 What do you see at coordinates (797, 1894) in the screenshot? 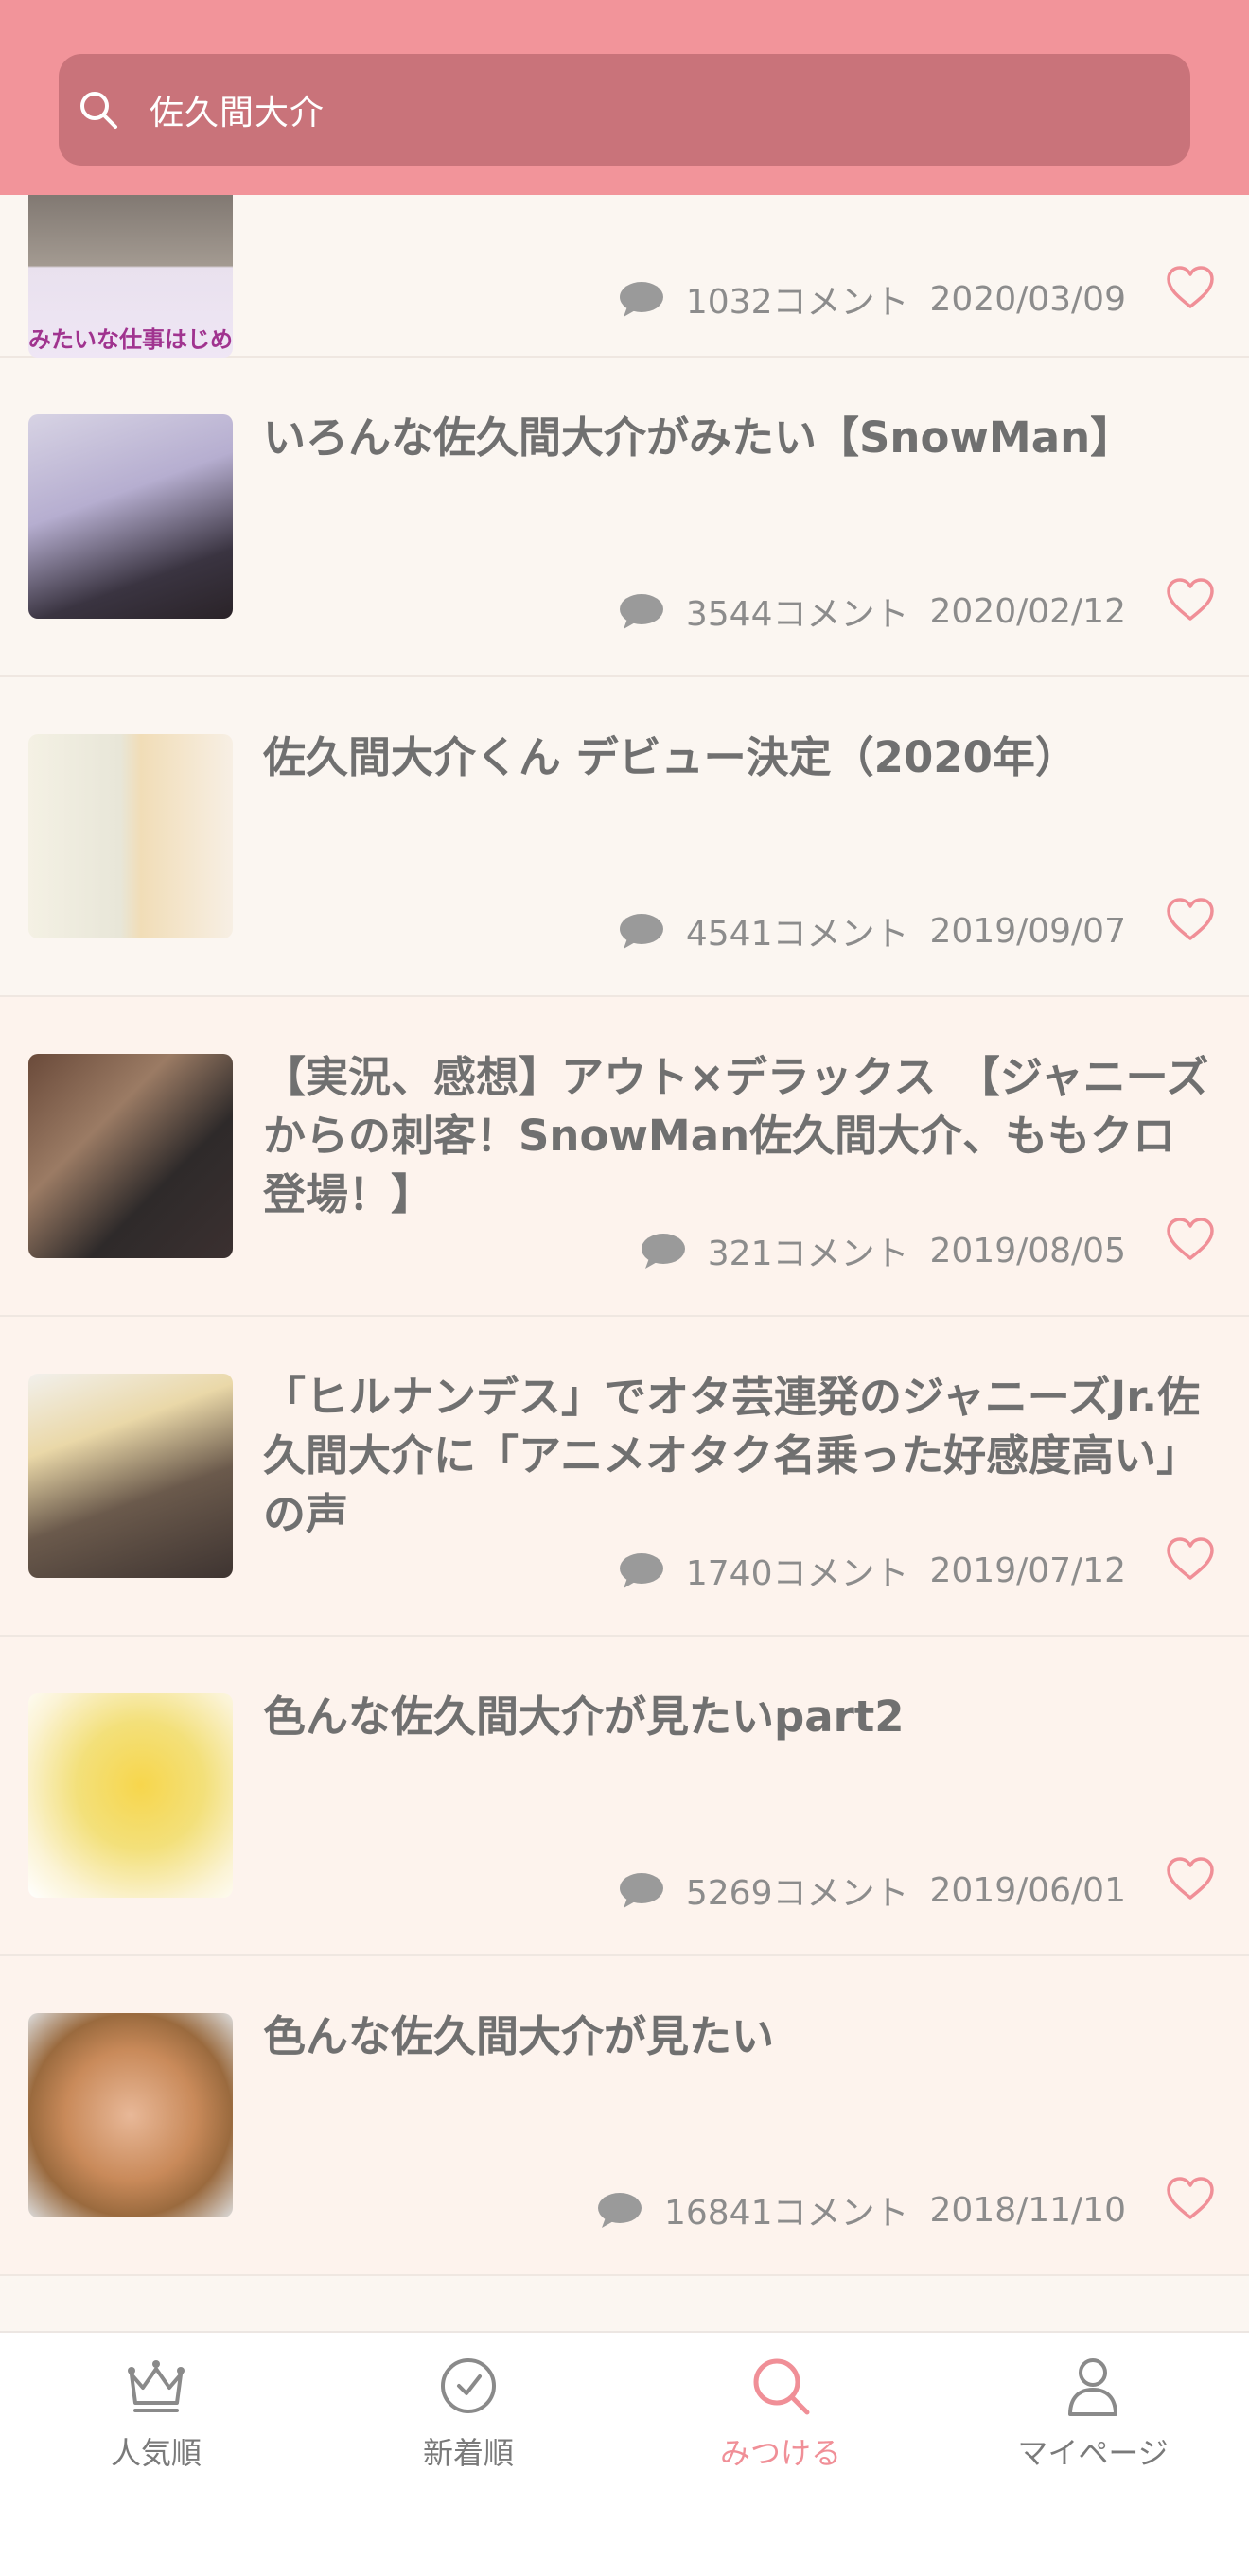
I see `comment-count: 5269コメント` at bounding box center [797, 1894].